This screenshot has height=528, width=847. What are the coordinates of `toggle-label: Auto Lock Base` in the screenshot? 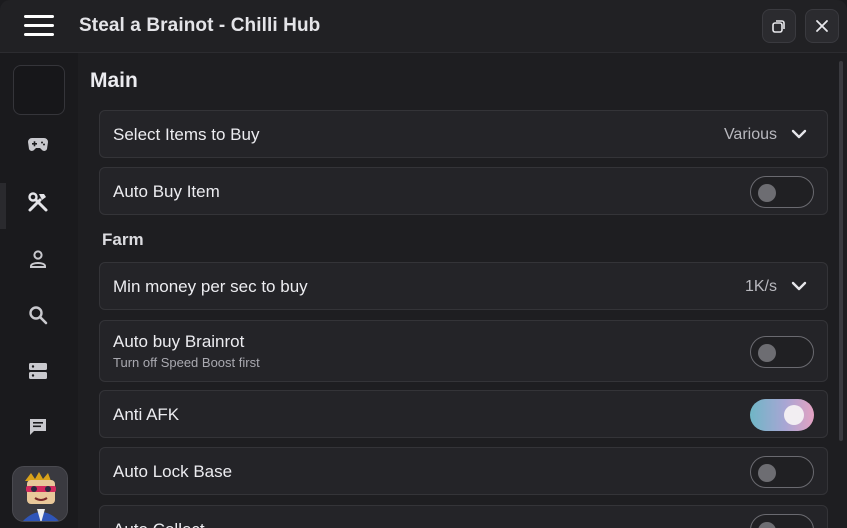 It's located at (173, 471).